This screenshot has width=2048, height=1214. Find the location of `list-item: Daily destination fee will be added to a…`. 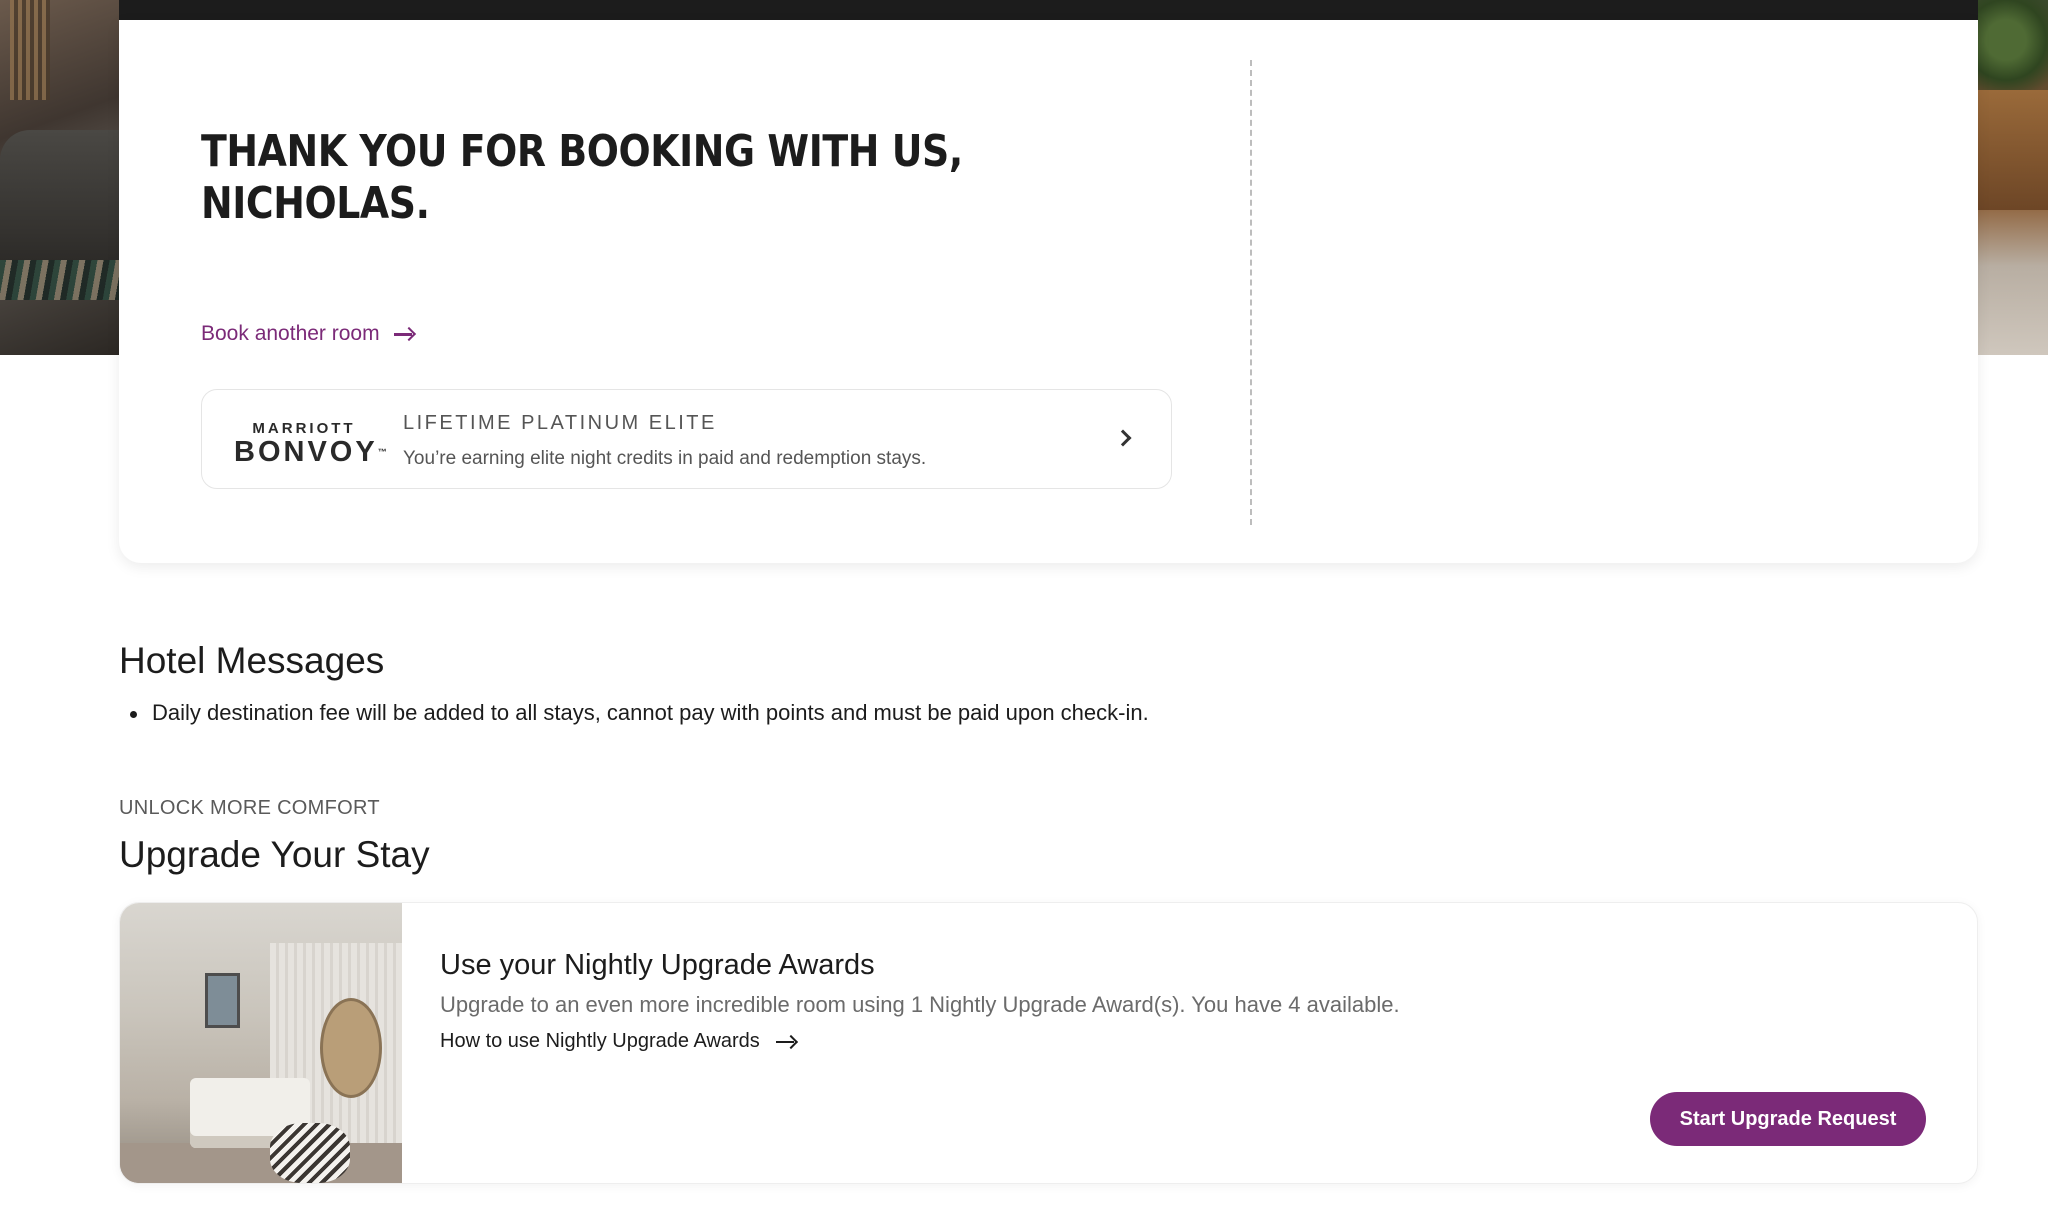

list-item: Daily destination fee will be added to a… is located at coordinates (639, 713).